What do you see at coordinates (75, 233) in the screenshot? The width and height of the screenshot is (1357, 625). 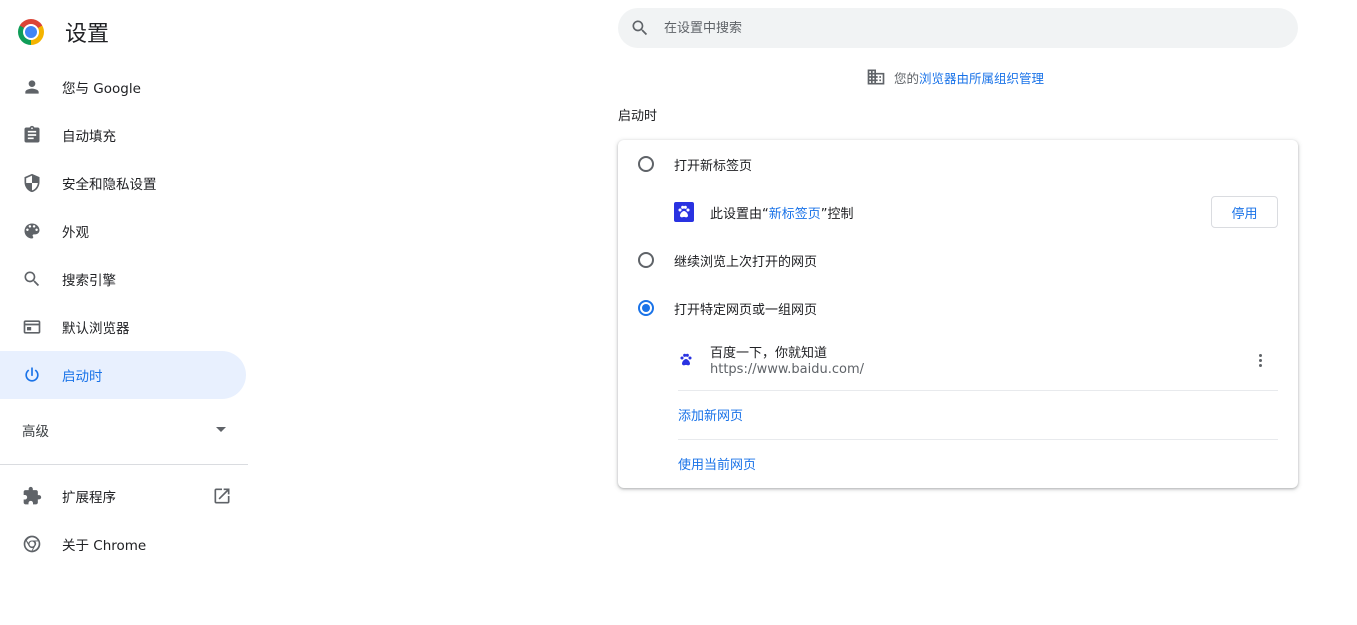 I see `sidebar-item-label: 外观` at bounding box center [75, 233].